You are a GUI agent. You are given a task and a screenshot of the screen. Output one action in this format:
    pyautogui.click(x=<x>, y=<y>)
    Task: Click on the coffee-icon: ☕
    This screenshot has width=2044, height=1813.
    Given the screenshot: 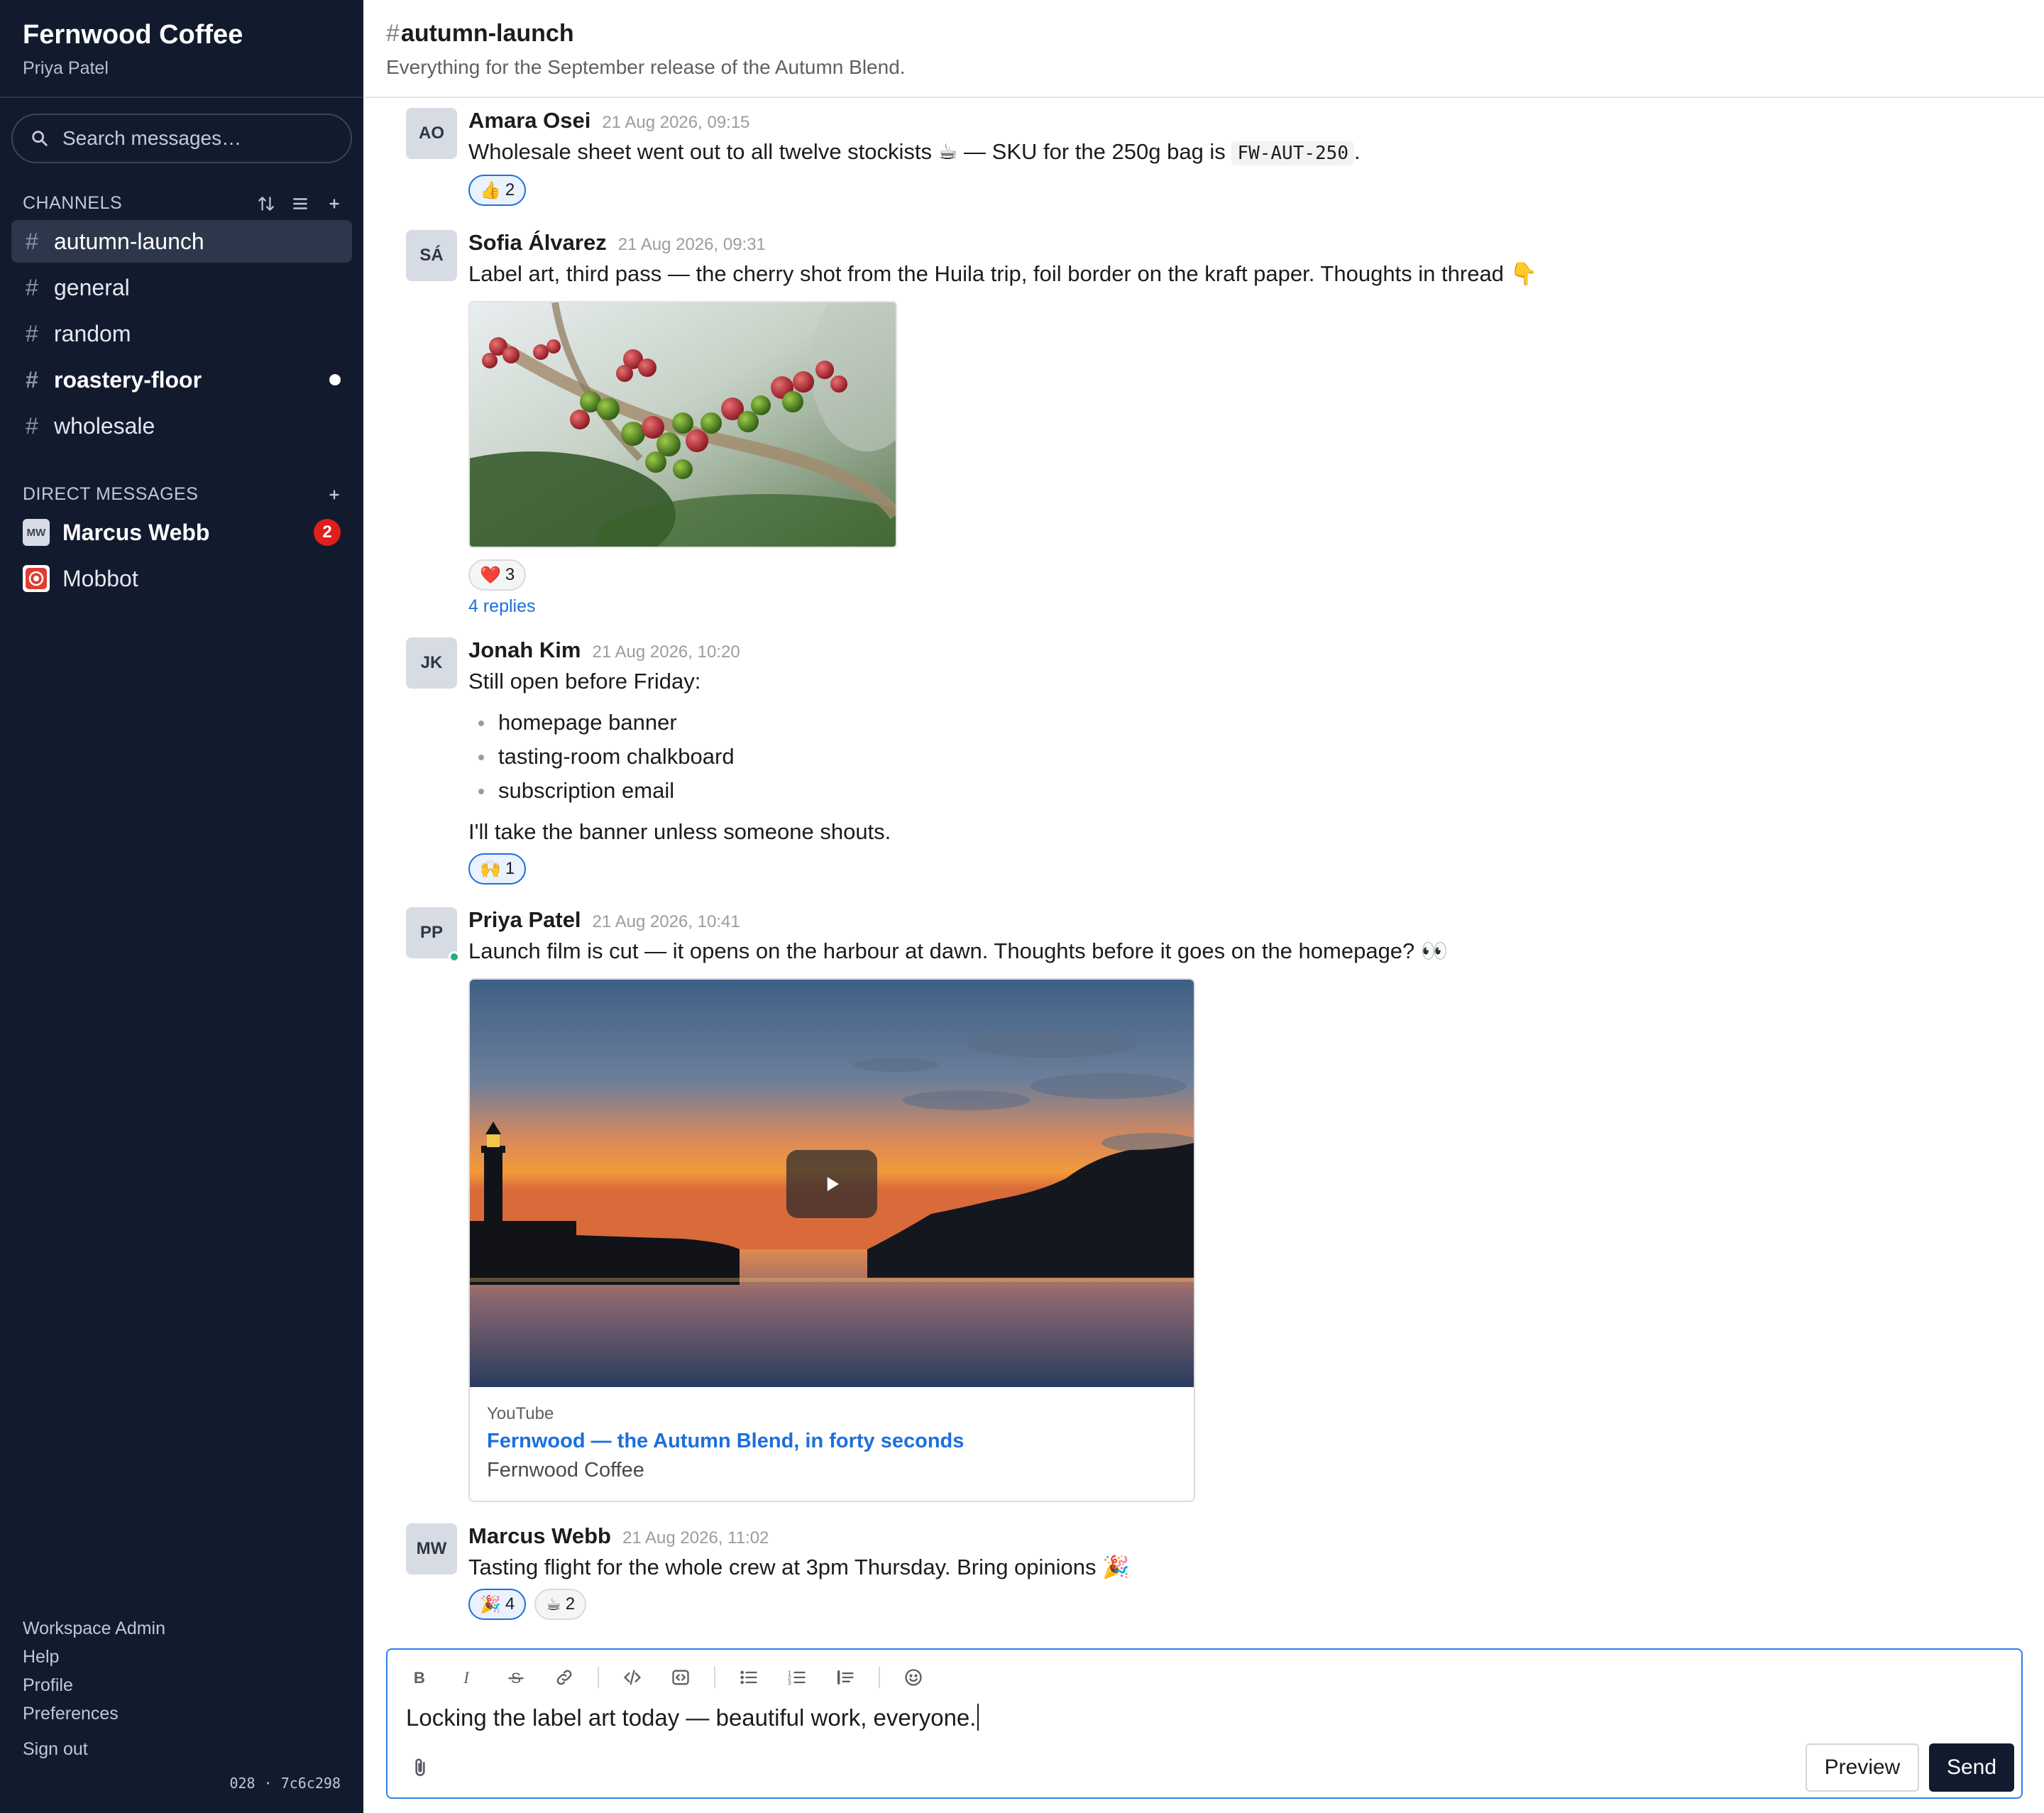 What is the action you would take?
    pyautogui.click(x=553, y=1604)
    